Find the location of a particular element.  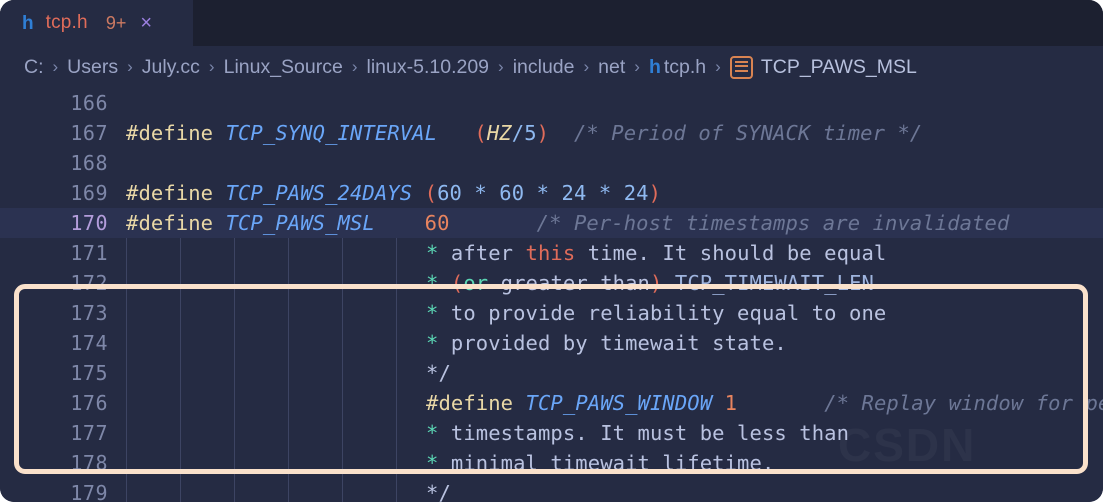

line-number: 171 is located at coordinates (89, 253).